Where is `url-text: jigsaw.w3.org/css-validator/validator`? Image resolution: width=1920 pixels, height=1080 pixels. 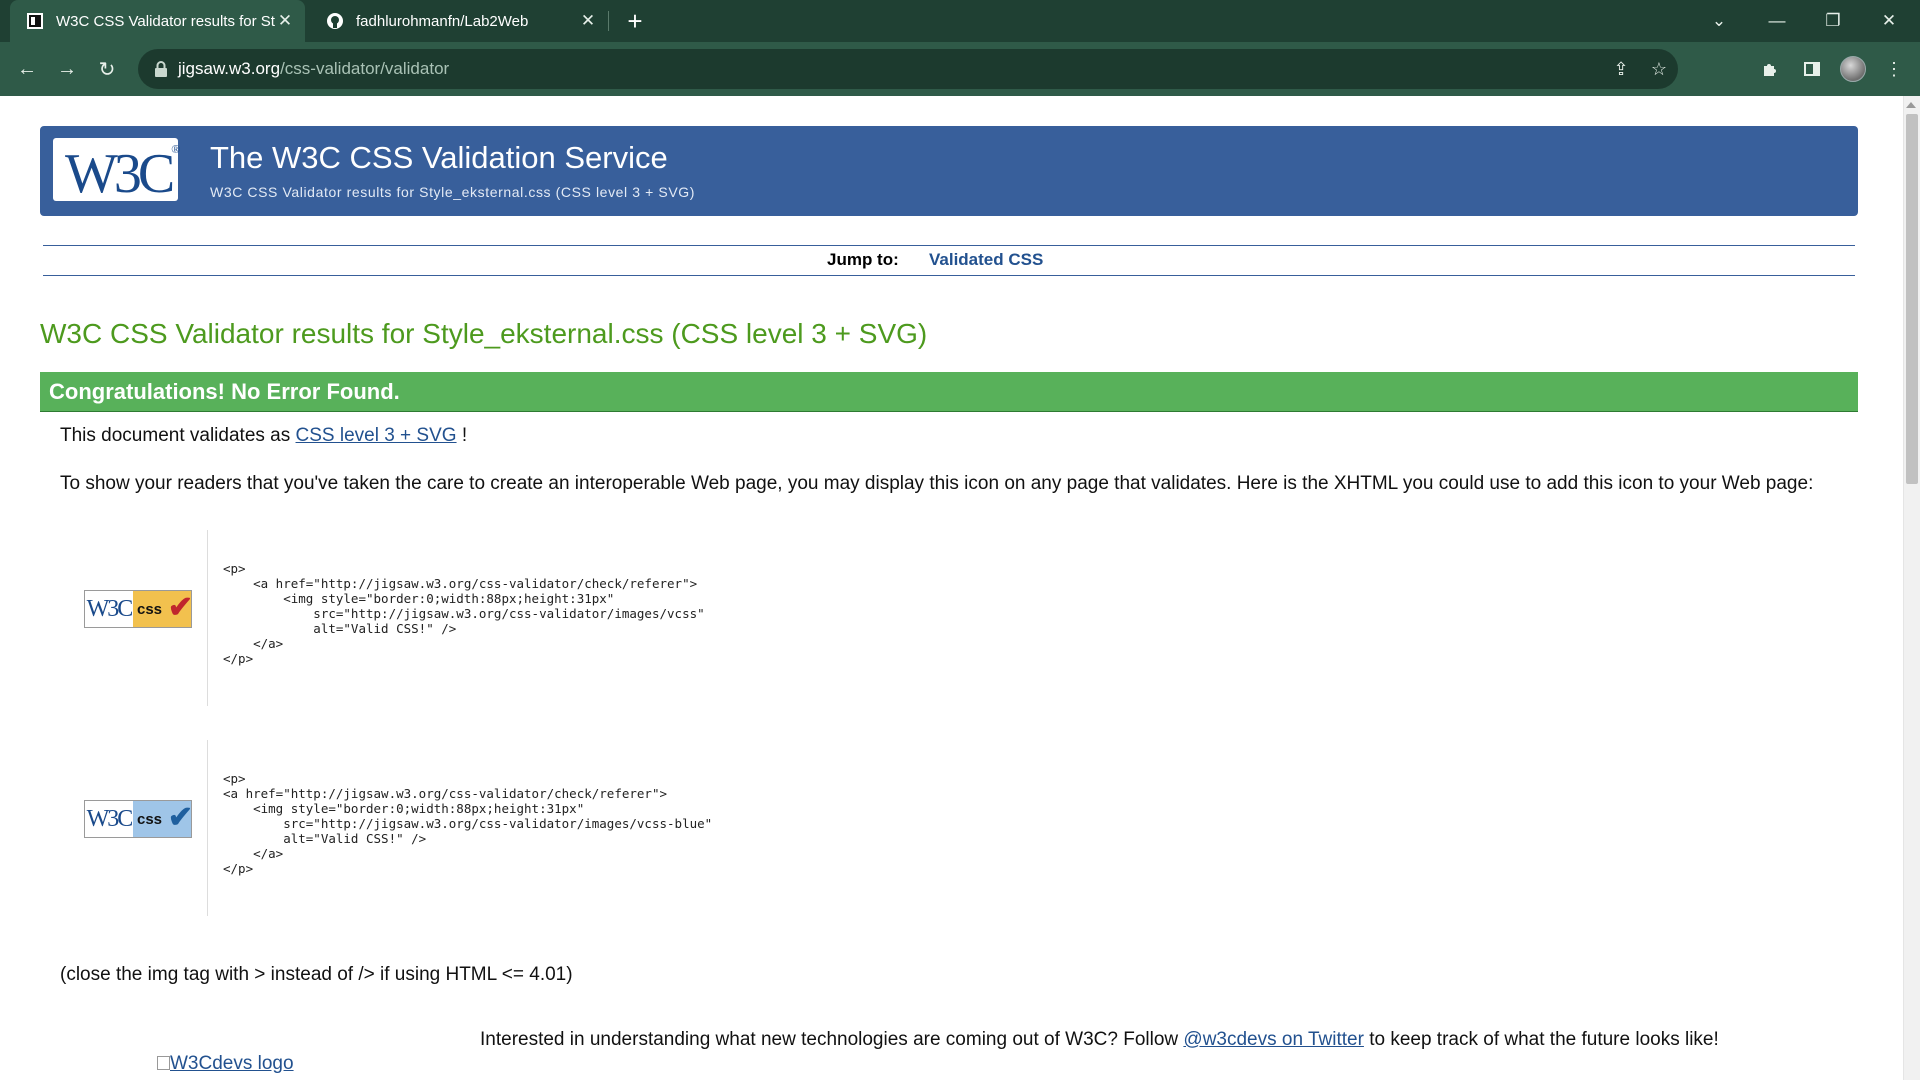 url-text: jigsaw.w3.org/css-validator/validator is located at coordinates (313, 69).